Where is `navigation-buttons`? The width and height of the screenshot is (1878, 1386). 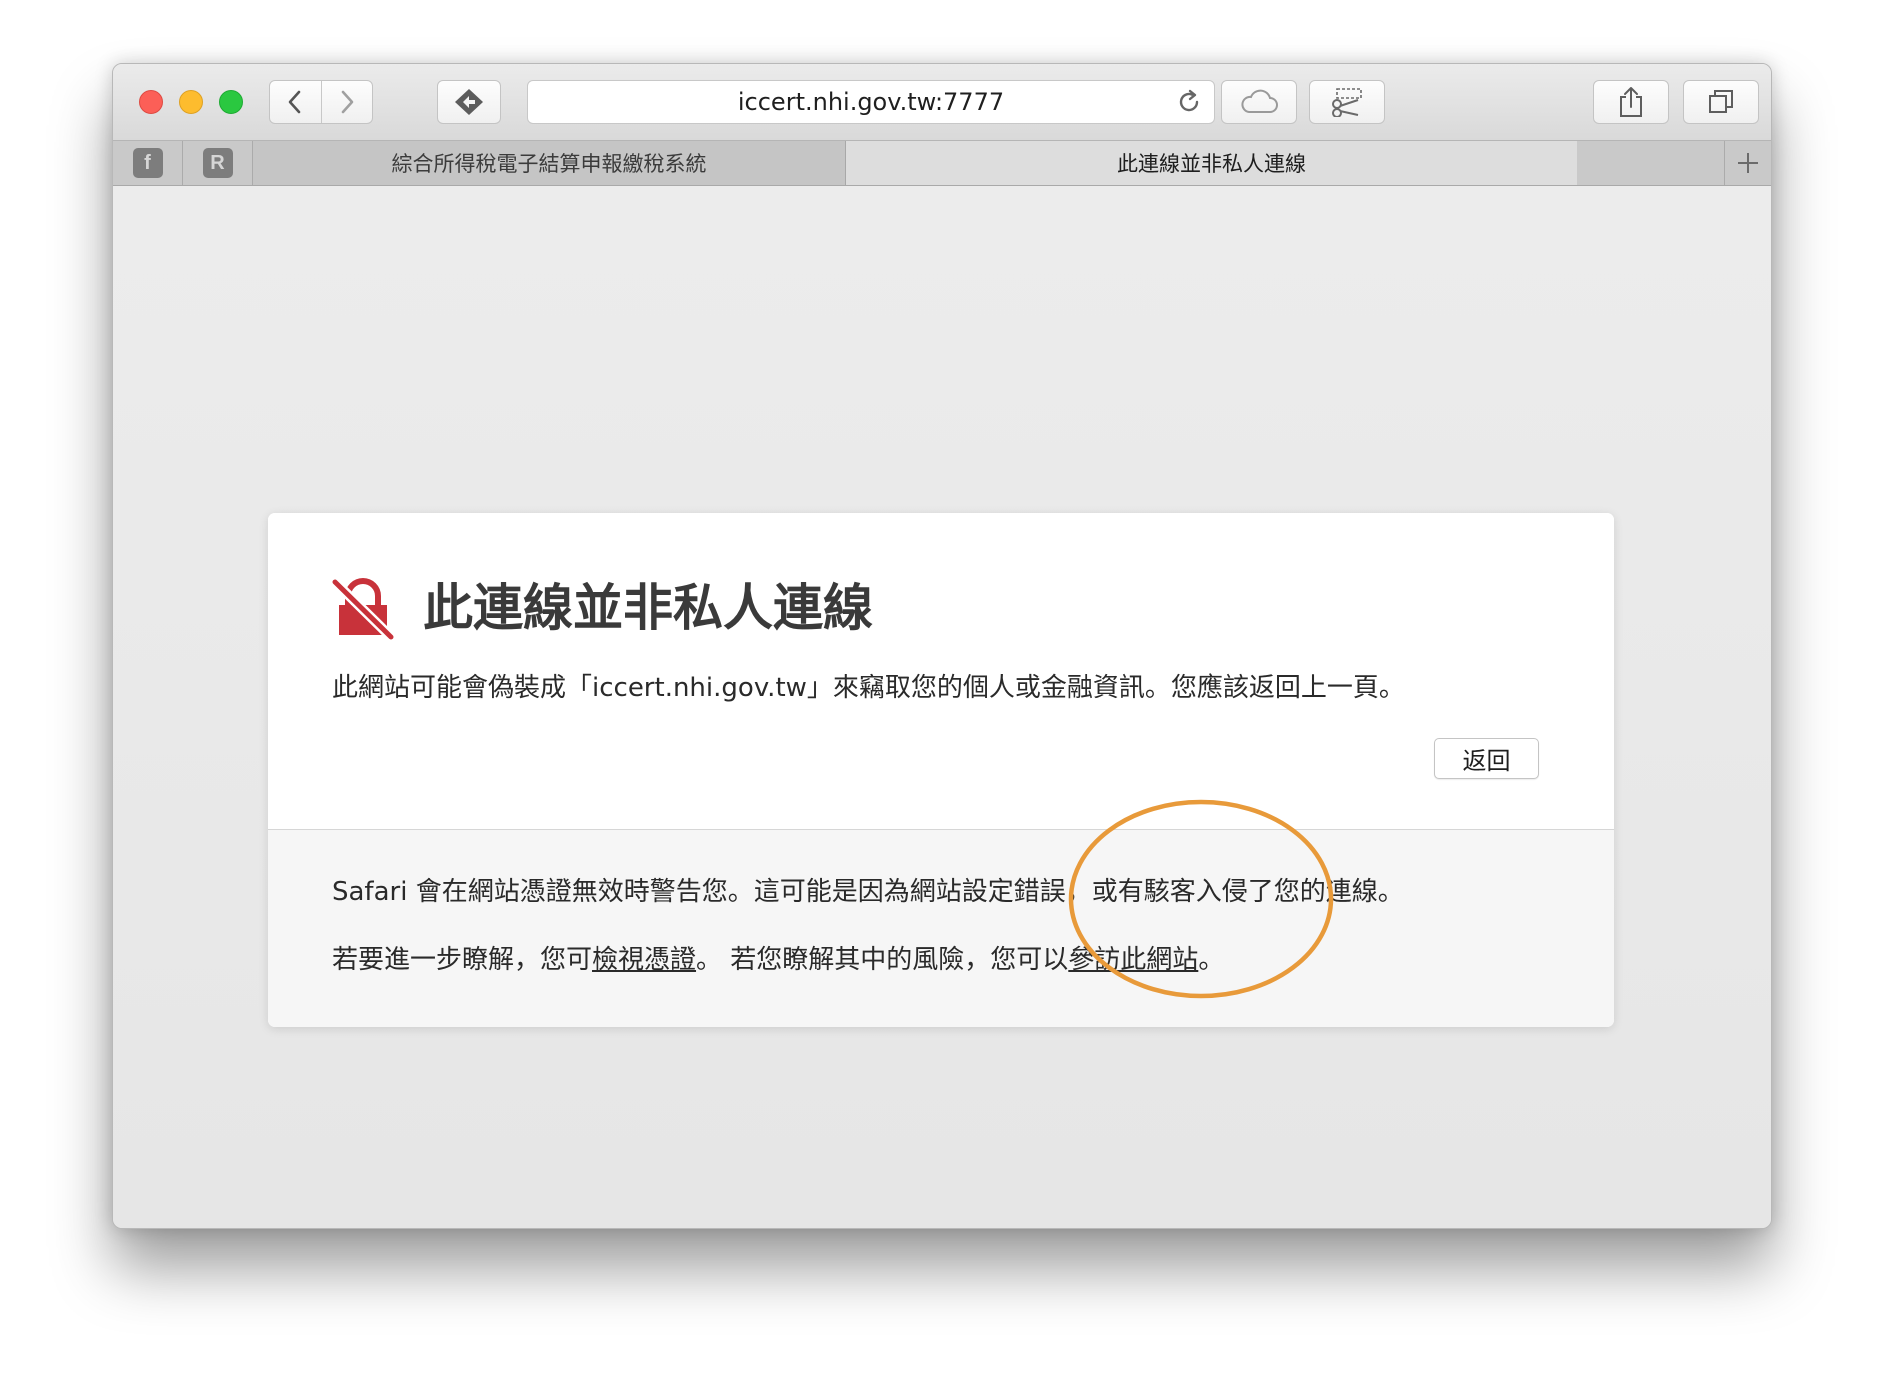 navigation-buttons is located at coordinates (321, 102).